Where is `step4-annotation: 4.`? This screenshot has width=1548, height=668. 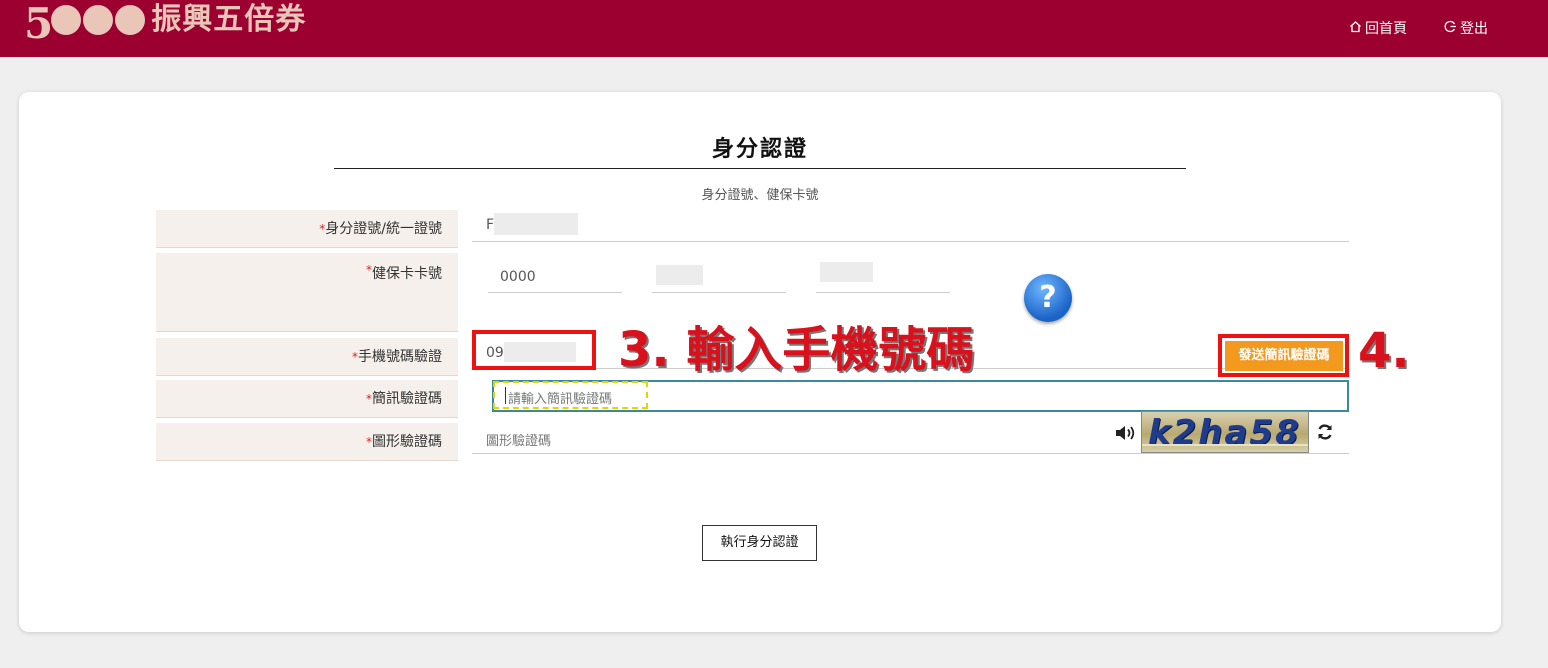 step4-annotation: 4. is located at coordinates (1384, 351).